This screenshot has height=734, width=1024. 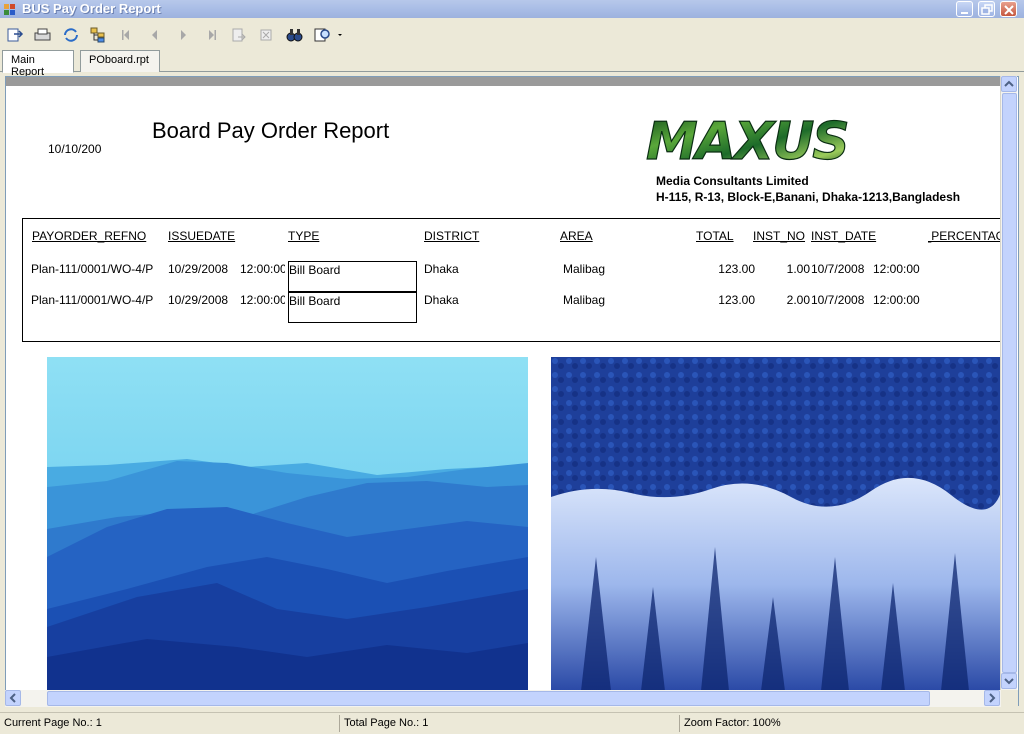 What do you see at coordinates (271, 130) in the screenshot?
I see `report-title: Board Pay Order Report` at bounding box center [271, 130].